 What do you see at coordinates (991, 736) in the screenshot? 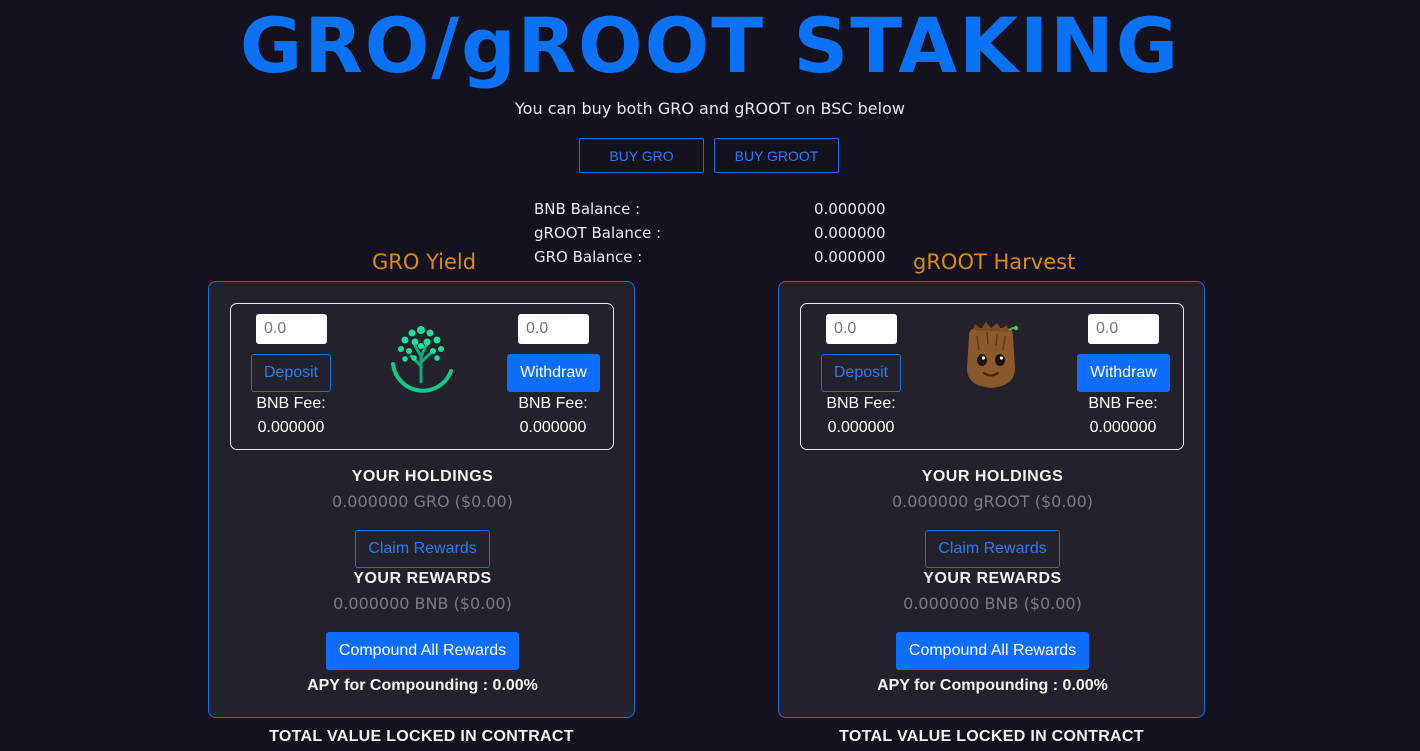
I see `tvl-title-groot: TOTAL VALUE LOCKED IN CONTRACT` at bounding box center [991, 736].